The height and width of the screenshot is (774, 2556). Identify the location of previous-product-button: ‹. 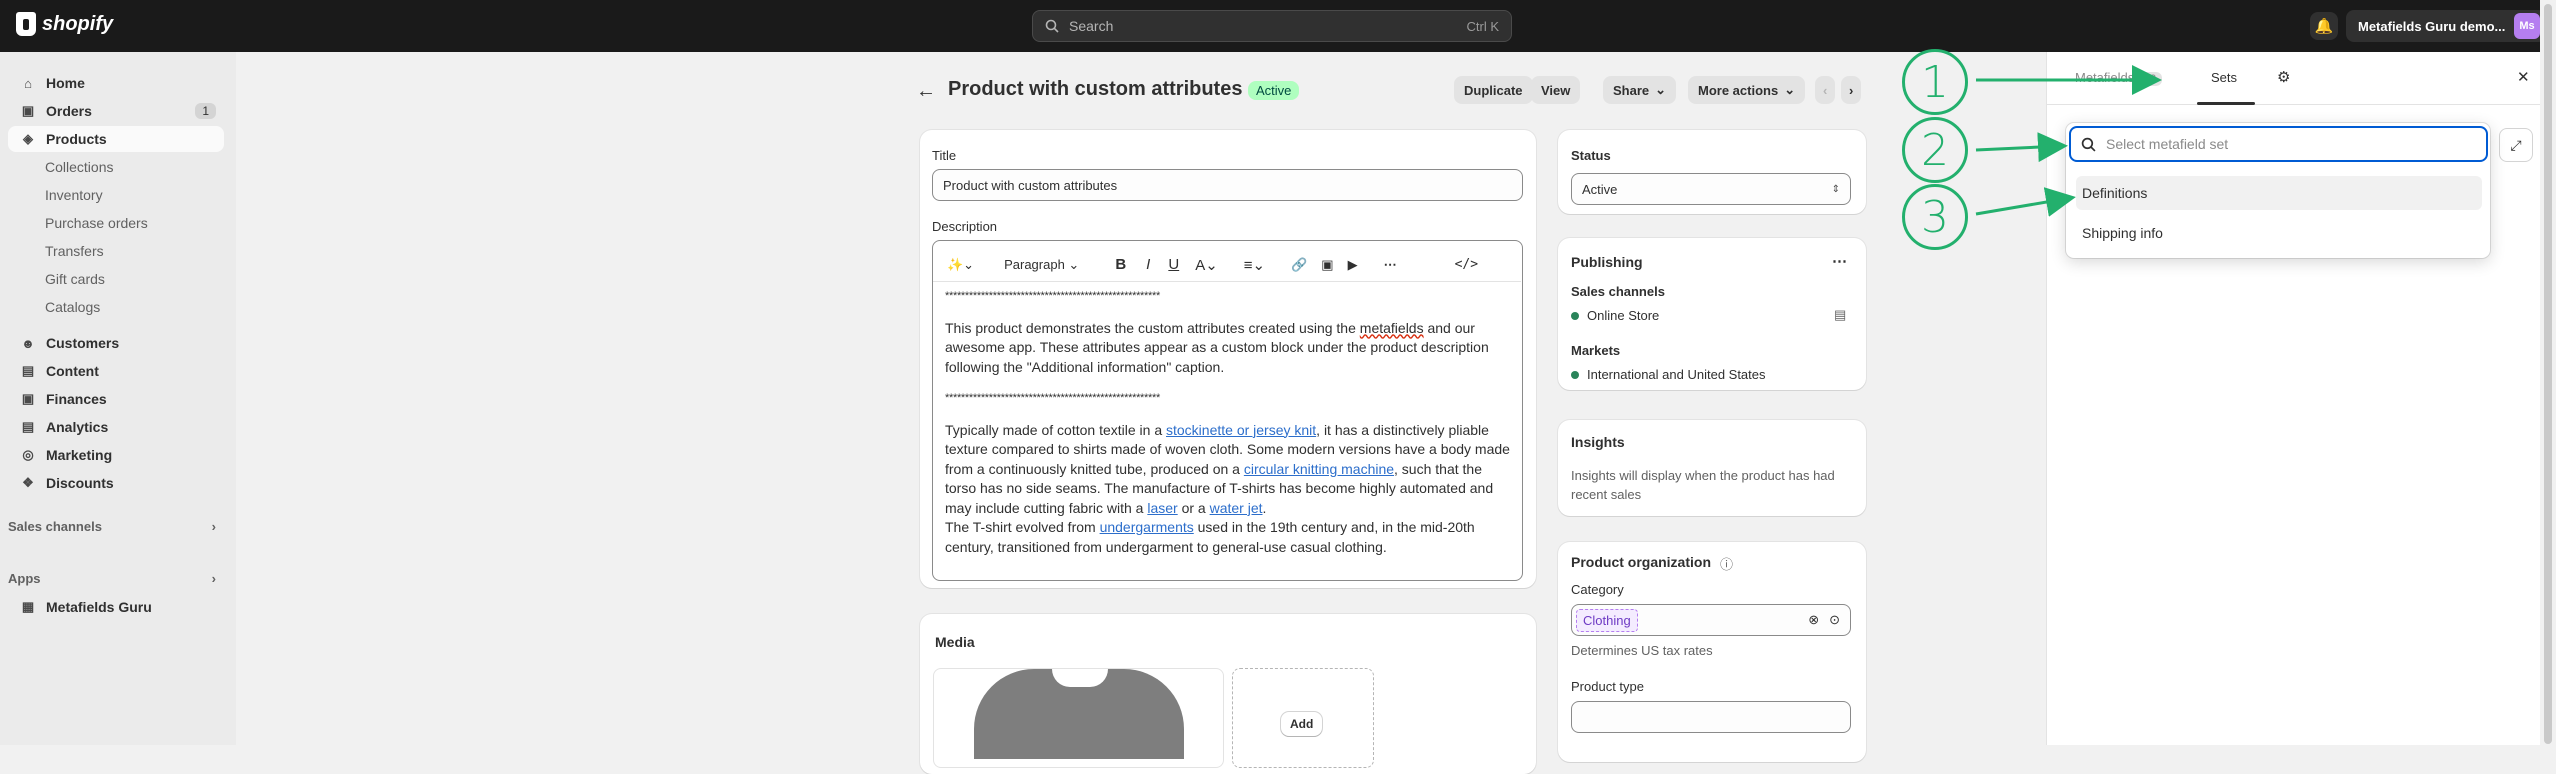
(1825, 90).